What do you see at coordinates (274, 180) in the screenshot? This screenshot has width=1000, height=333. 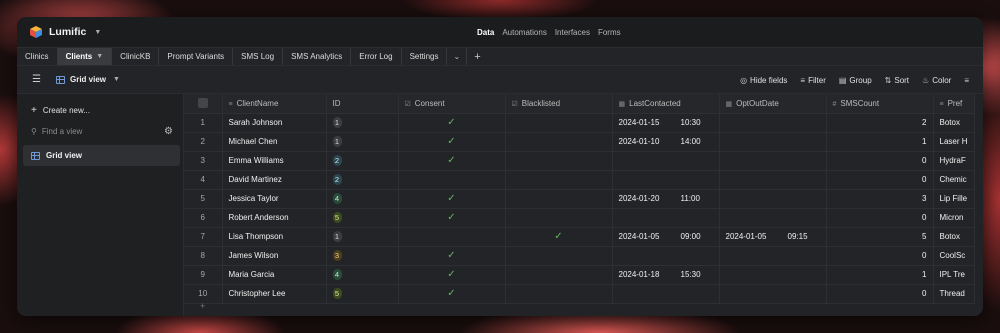 I see `client-name-cell: David Martinez` at bounding box center [274, 180].